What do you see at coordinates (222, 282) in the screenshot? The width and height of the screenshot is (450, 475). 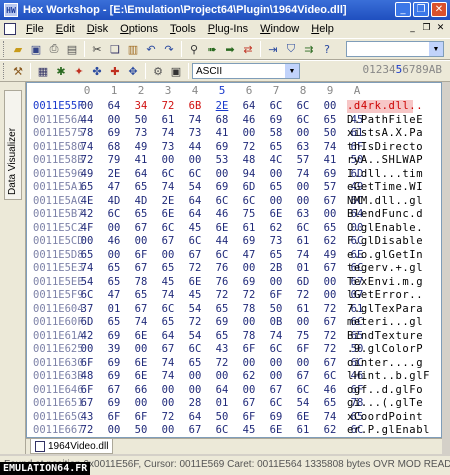 I see `hex-byte: 76` at bounding box center [222, 282].